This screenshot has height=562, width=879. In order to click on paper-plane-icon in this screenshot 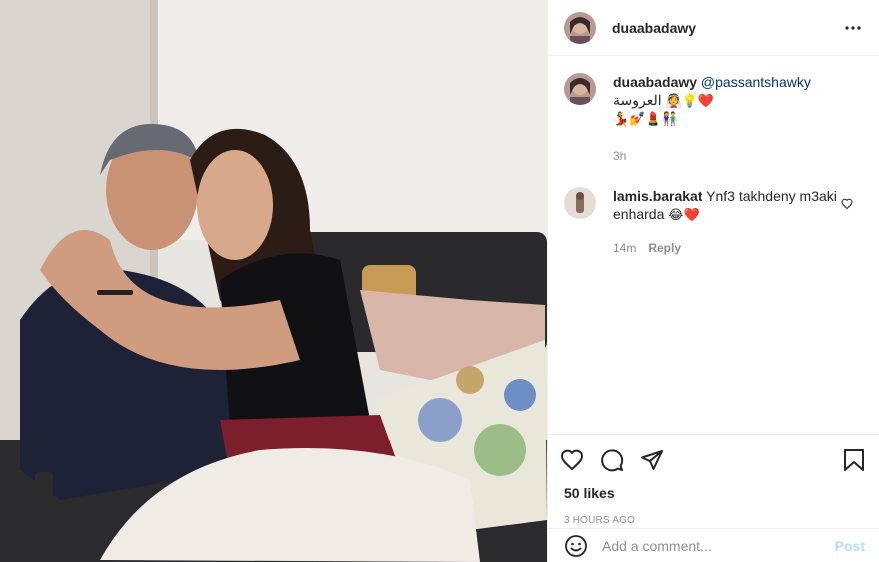, I will do `click(660, 460)`.